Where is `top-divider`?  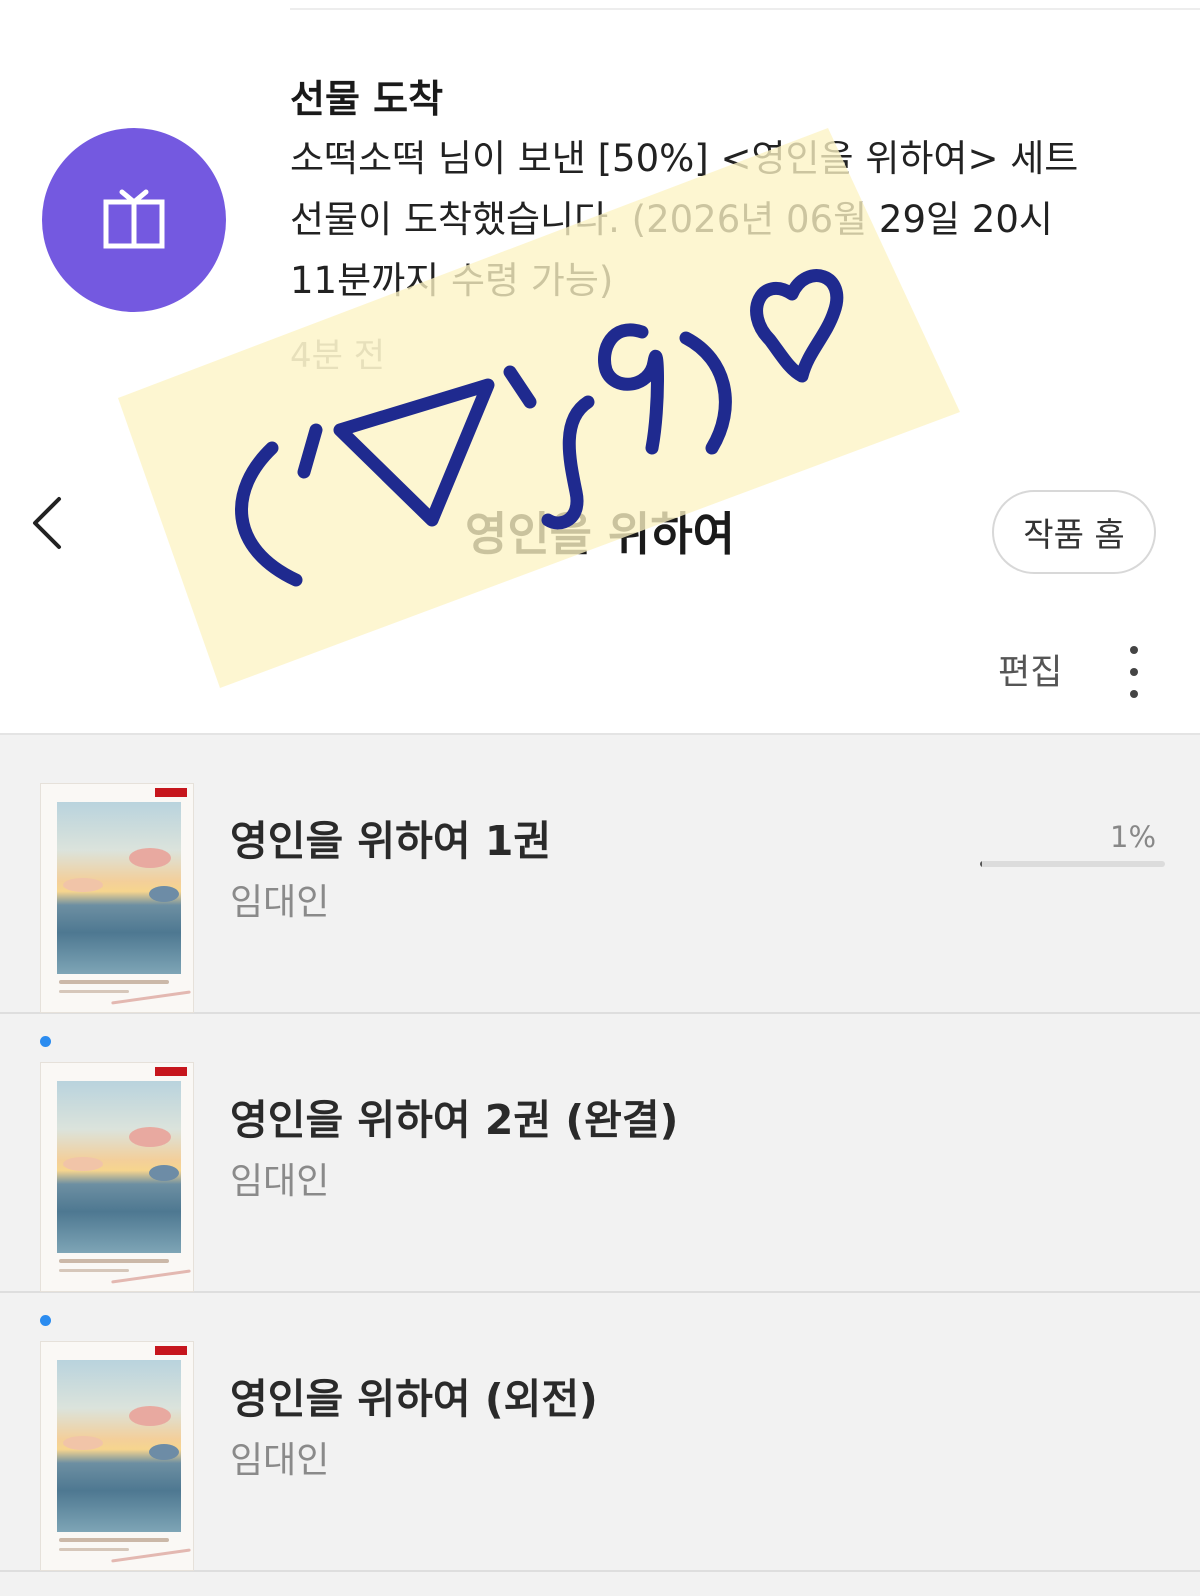
top-divider is located at coordinates (745, 9).